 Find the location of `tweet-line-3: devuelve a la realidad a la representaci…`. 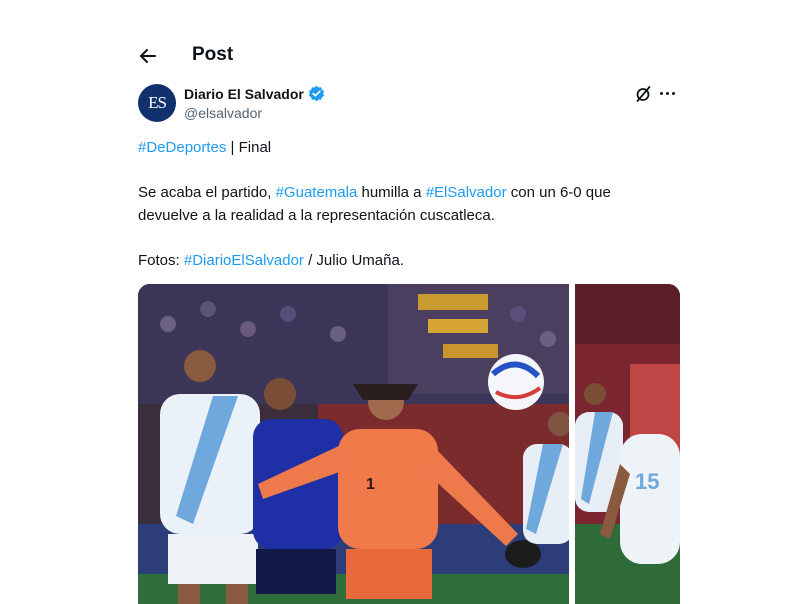

tweet-line-3: devuelve a la realidad a la representaci… is located at coordinates (316, 215).